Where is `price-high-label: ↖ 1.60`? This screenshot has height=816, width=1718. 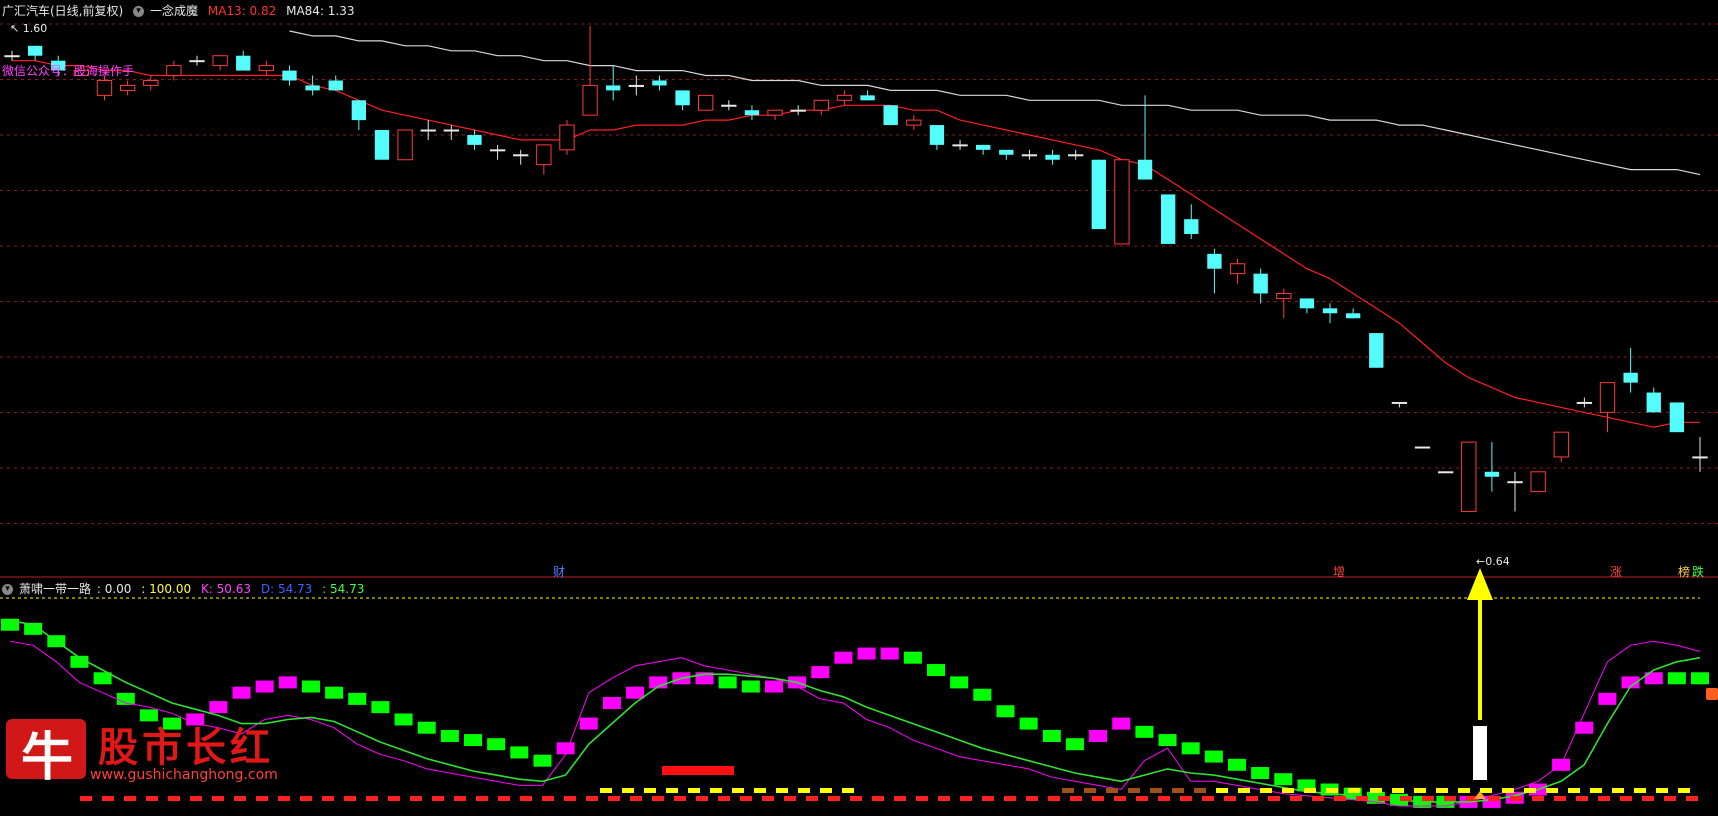 price-high-label: ↖ 1.60 is located at coordinates (29, 28).